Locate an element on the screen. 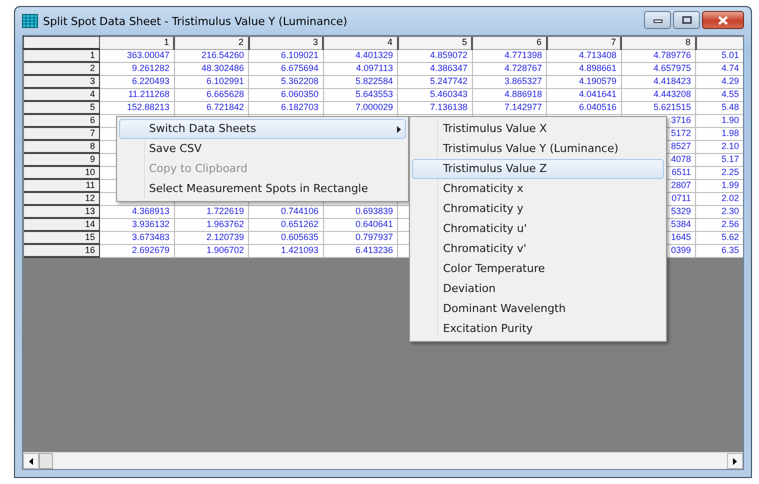  table-cell: 3.673483 is located at coordinates (151, 237).